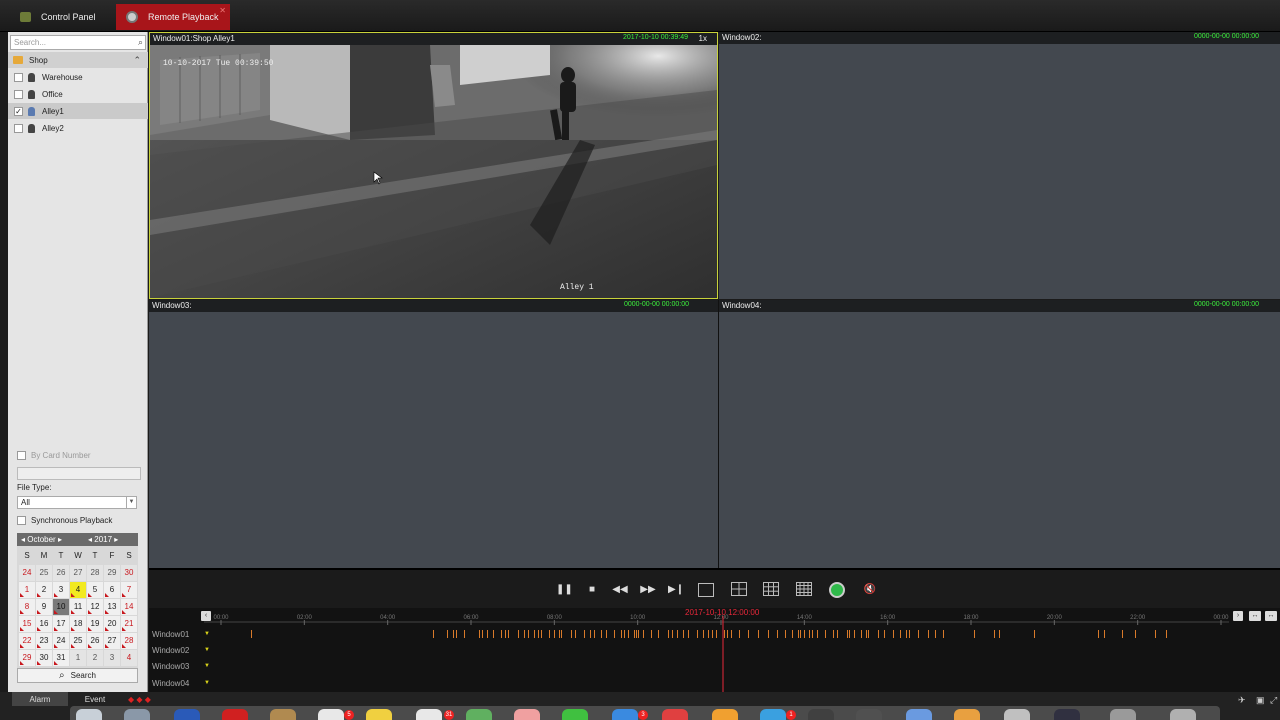 Image resolution: width=1280 pixels, height=720 pixels. Describe the element at coordinates (61, 607) in the screenshot. I see `calendar-day: 10` at that location.